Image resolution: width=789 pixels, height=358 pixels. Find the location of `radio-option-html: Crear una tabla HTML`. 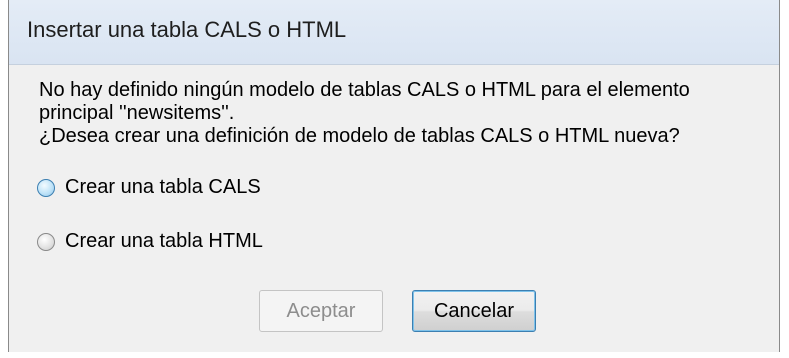

radio-option-html: Crear una tabla HTML is located at coordinates (150, 241).